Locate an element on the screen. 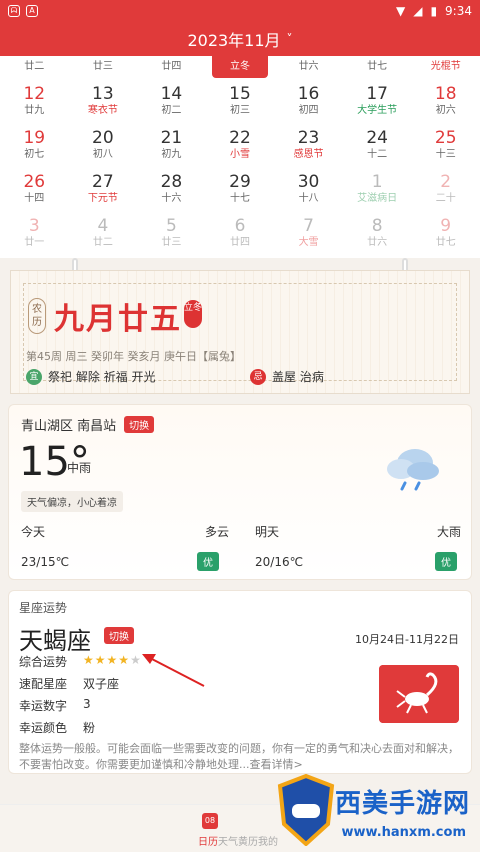  match-label: 速配星座 is located at coordinates (43, 684).